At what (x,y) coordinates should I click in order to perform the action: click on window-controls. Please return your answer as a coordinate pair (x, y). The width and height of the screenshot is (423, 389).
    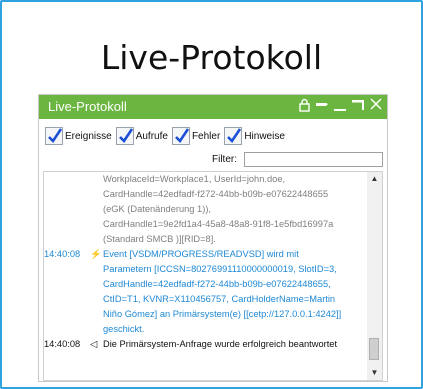
    Looking at the image, I should click on (340, 106).